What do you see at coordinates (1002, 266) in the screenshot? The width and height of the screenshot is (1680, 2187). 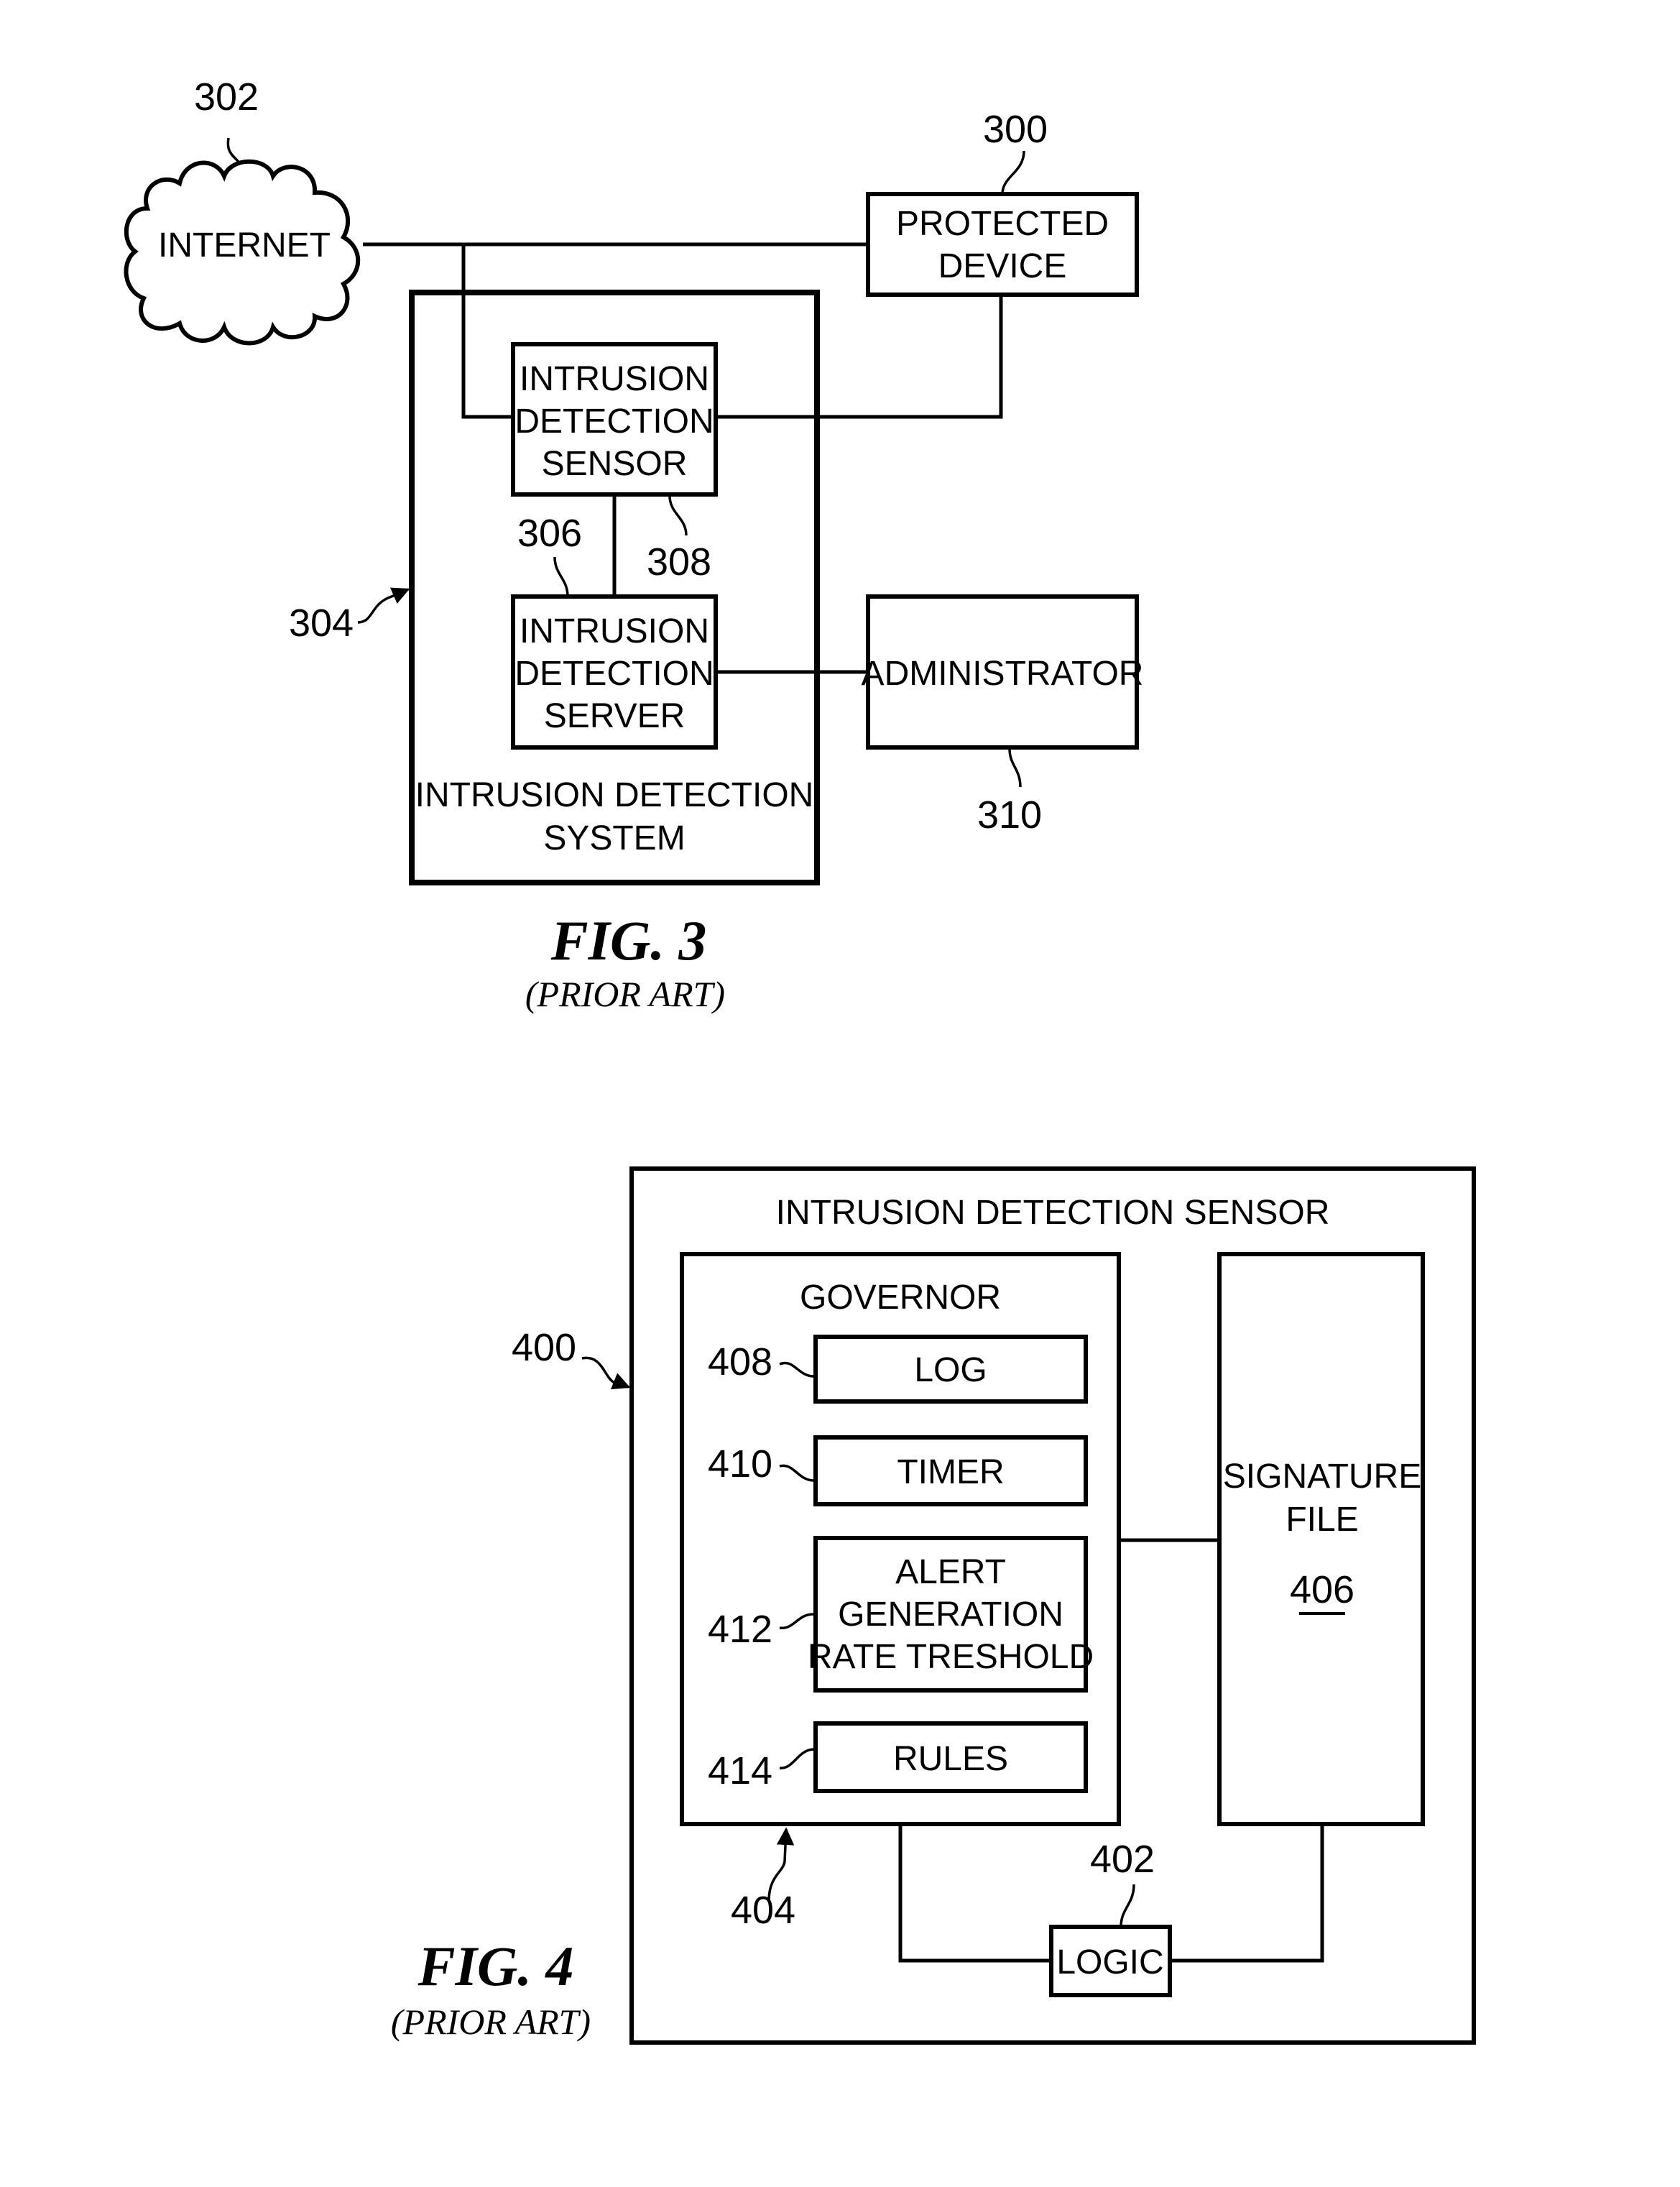 I see `protected-device-label-2: DEVICE` at bounding box center [1002, 266].